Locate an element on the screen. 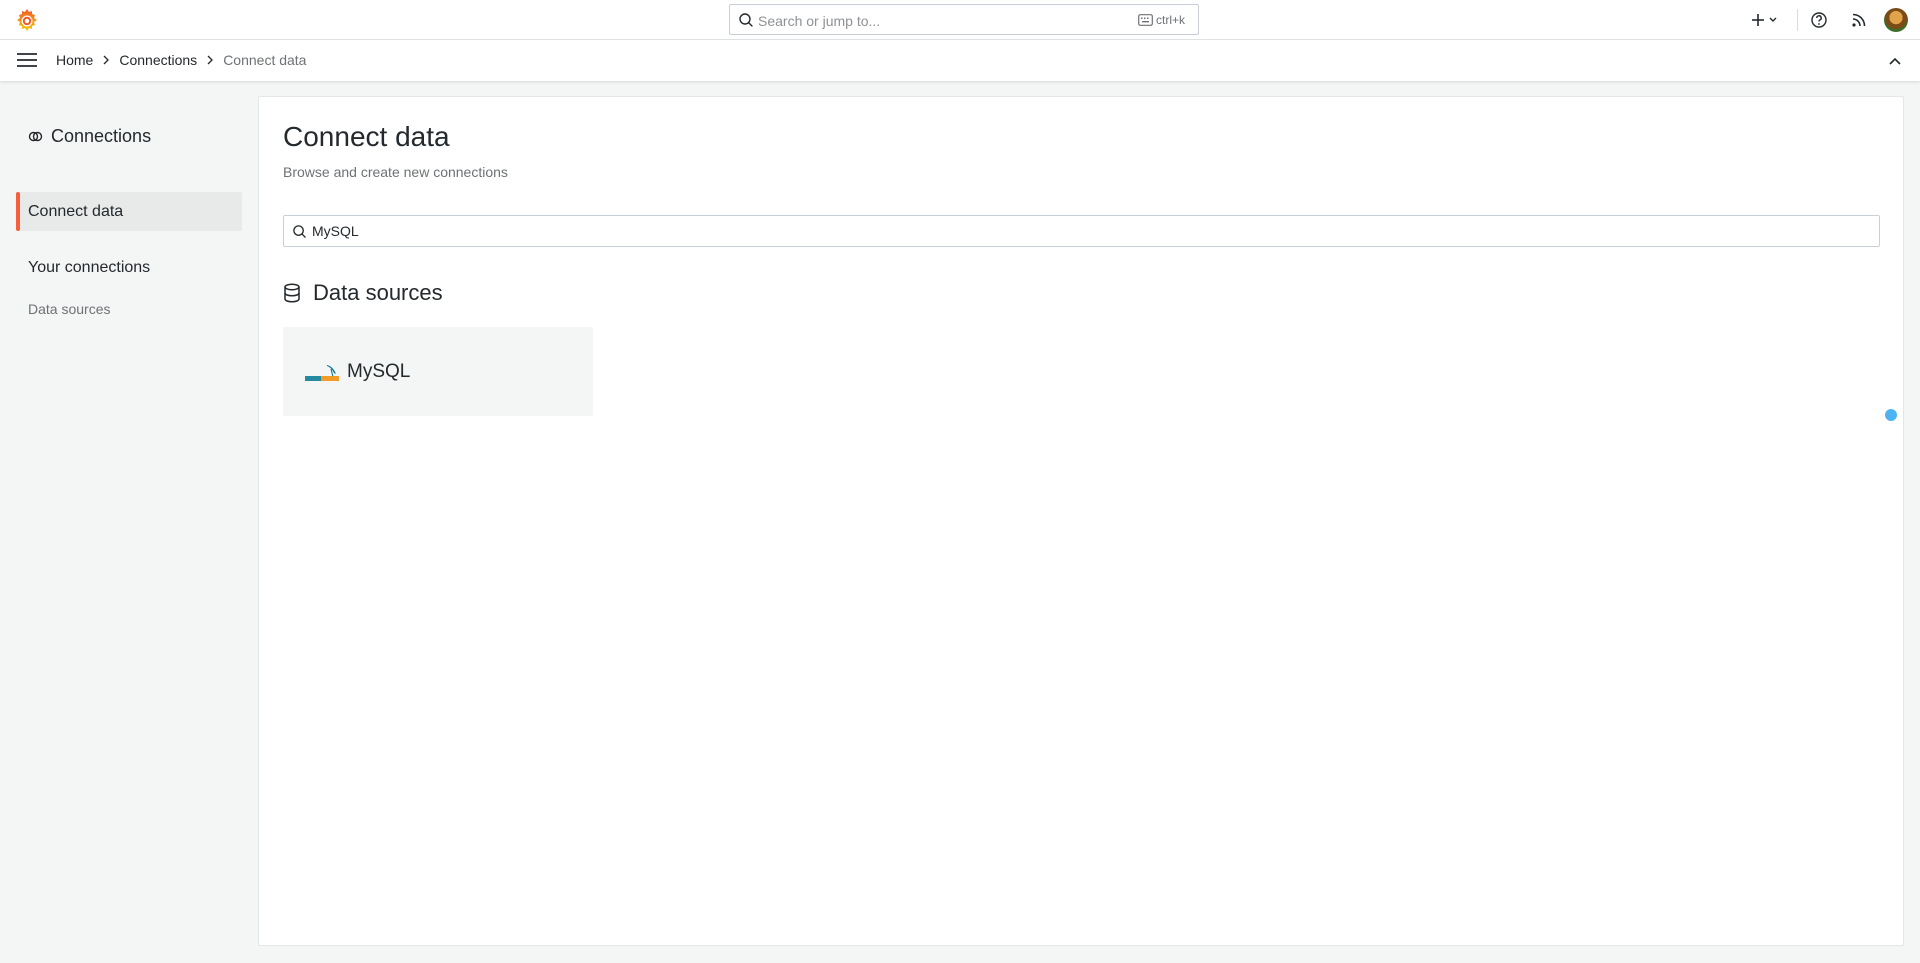  add-new-button is located at coordinates (1766, 20).